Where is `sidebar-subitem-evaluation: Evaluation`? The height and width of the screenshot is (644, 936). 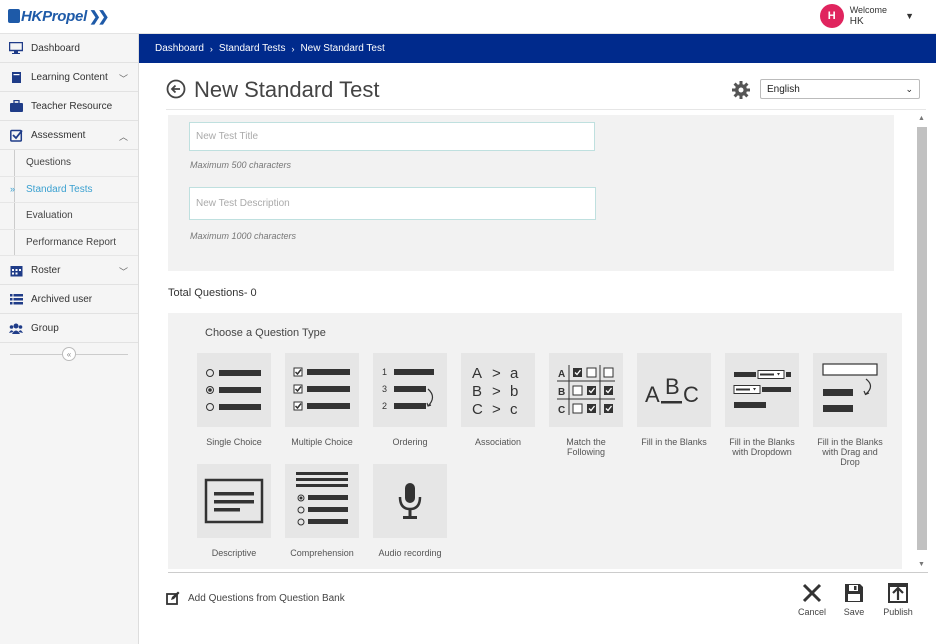
sidebar-subitem-evaluation: Evaluation is located at coordinates (69, 216).